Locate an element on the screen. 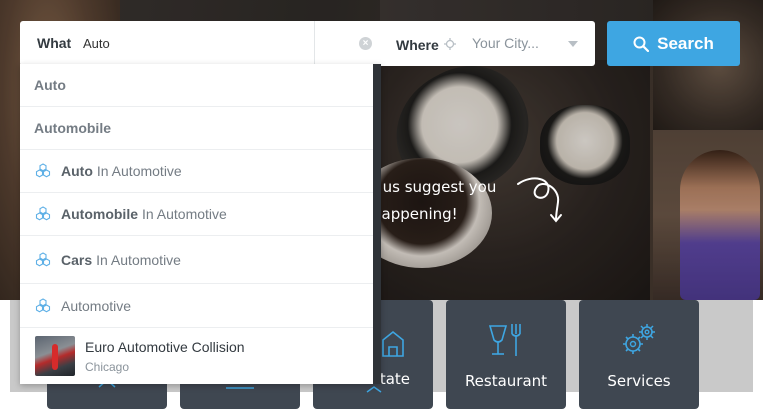  category-label-services: Services is located at coordinates (639, 381).